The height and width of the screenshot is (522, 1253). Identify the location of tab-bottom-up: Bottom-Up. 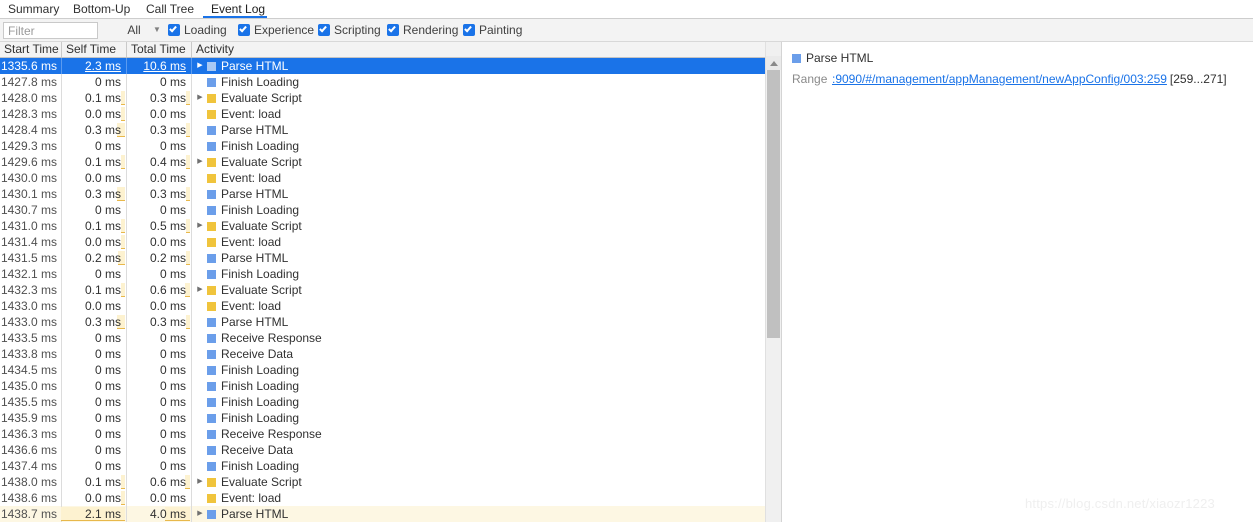
(102, 9).